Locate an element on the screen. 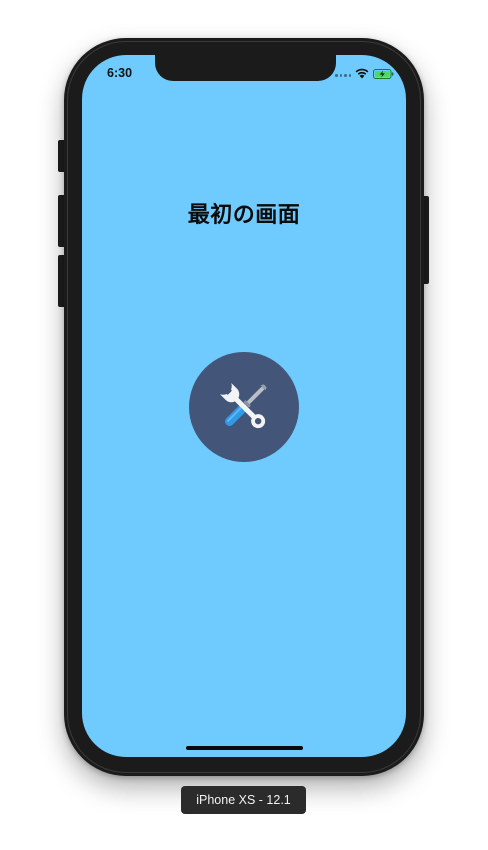 The width and height of the screenshot is (488, 850). simulator-device-label: iPhone XS - 12.1 is located at coordinates (243, 800).